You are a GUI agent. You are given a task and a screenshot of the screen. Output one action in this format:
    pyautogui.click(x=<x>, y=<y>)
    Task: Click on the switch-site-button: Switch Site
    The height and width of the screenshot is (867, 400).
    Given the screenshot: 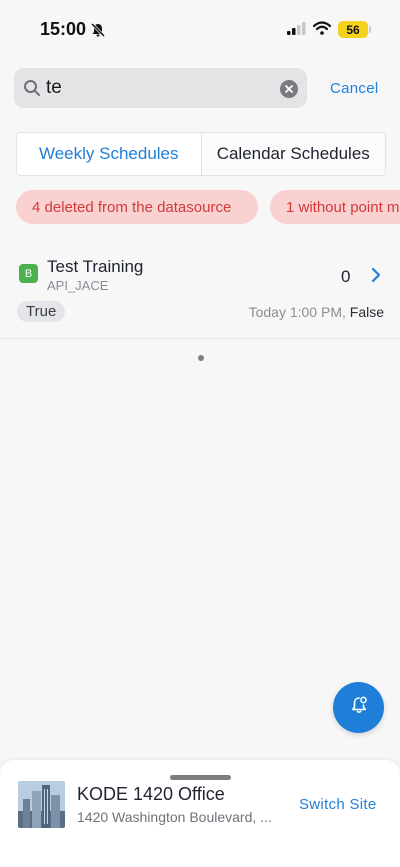 What is the action you would take?
    pyautogui.click(x=338, y=804)
    